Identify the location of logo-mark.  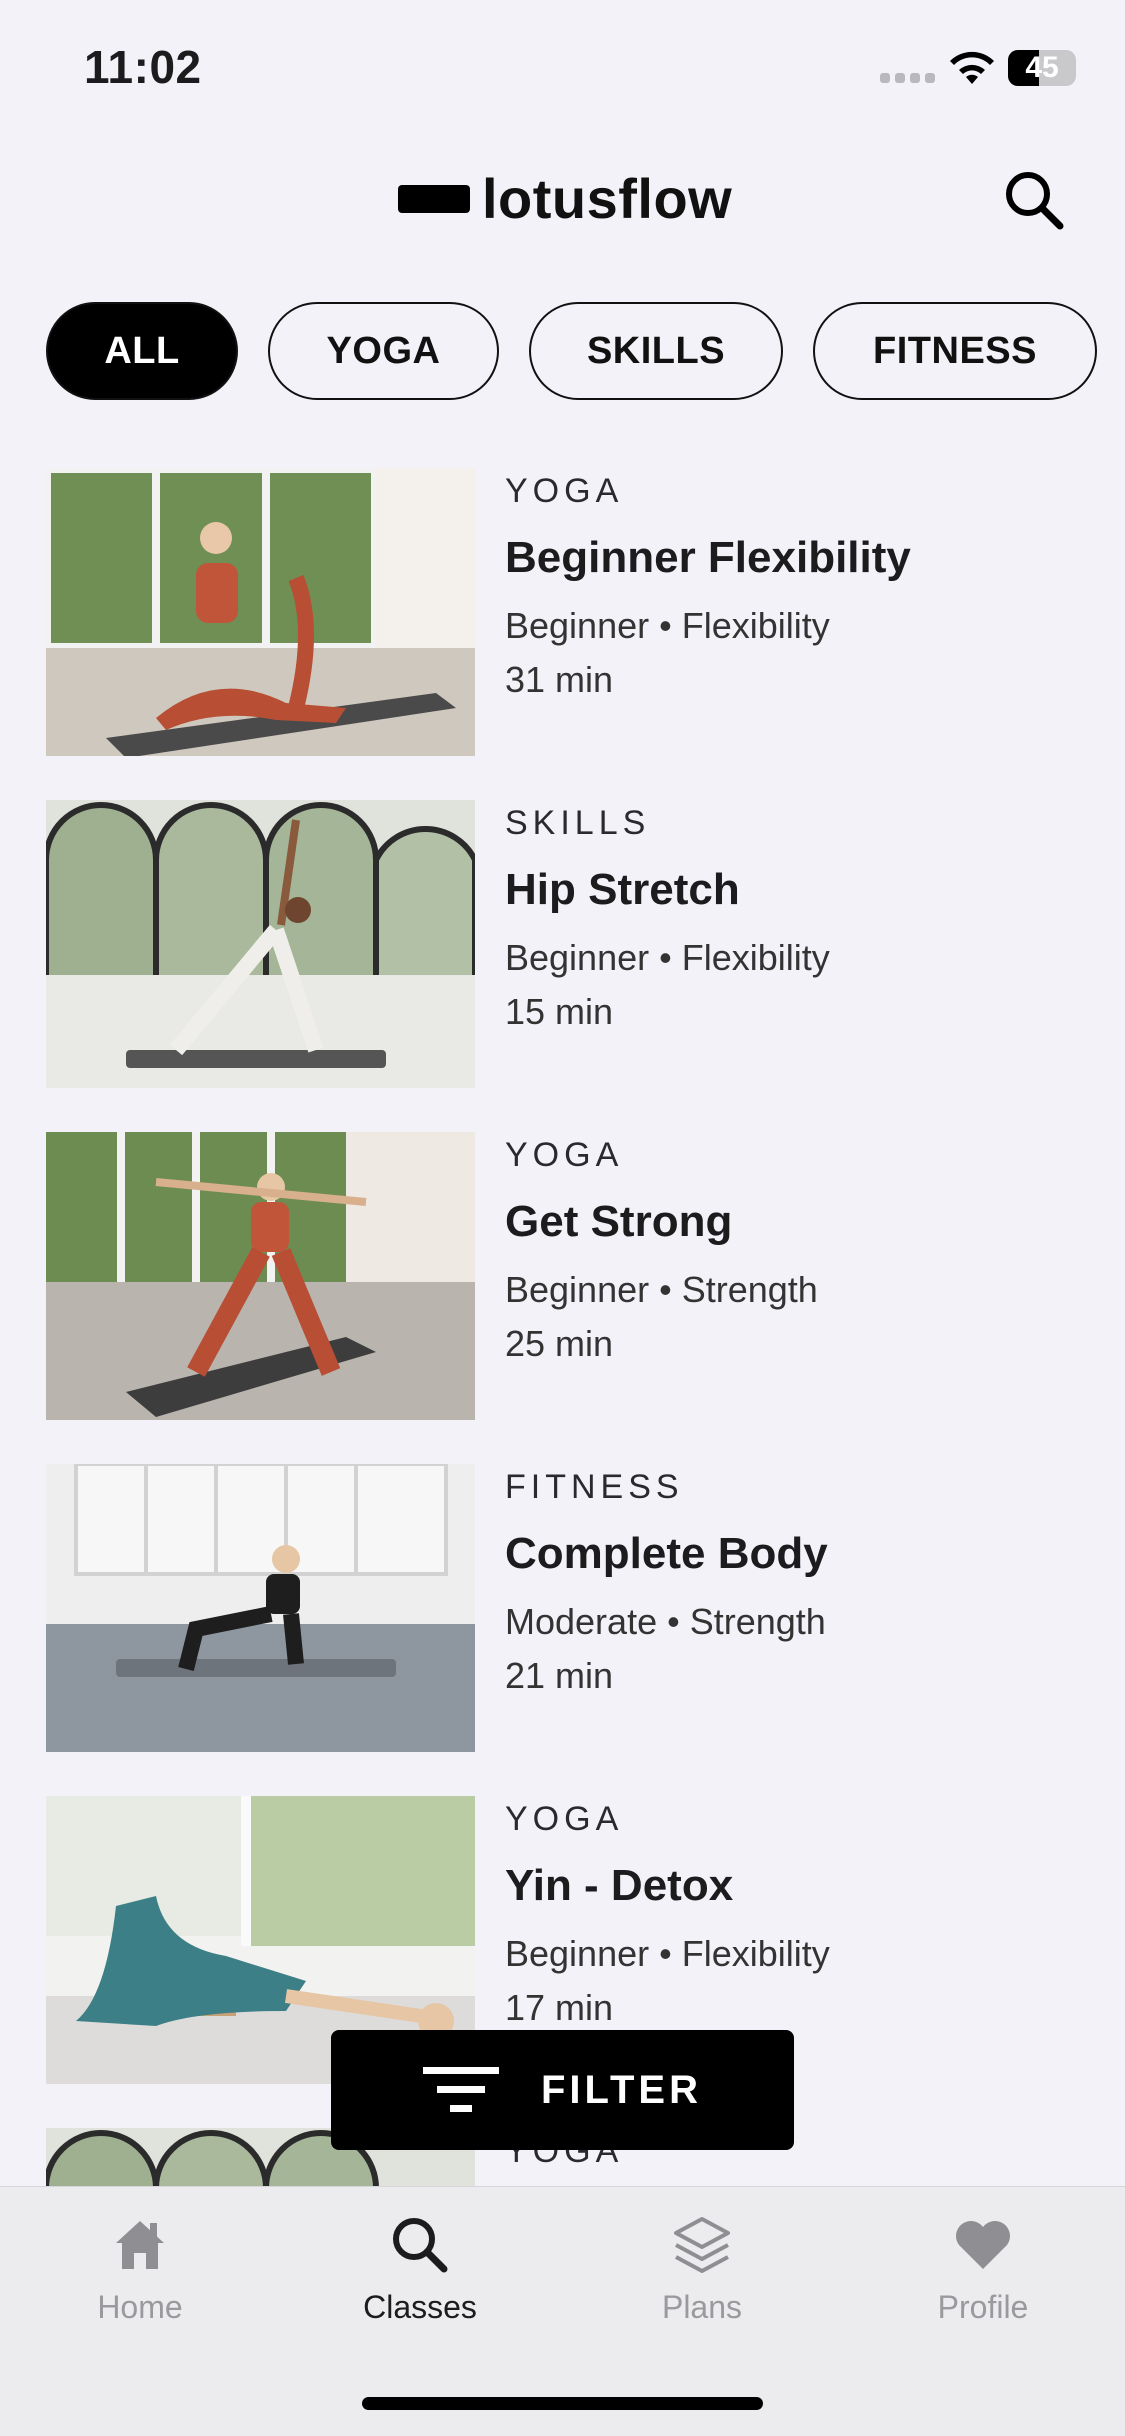
(434, 198).